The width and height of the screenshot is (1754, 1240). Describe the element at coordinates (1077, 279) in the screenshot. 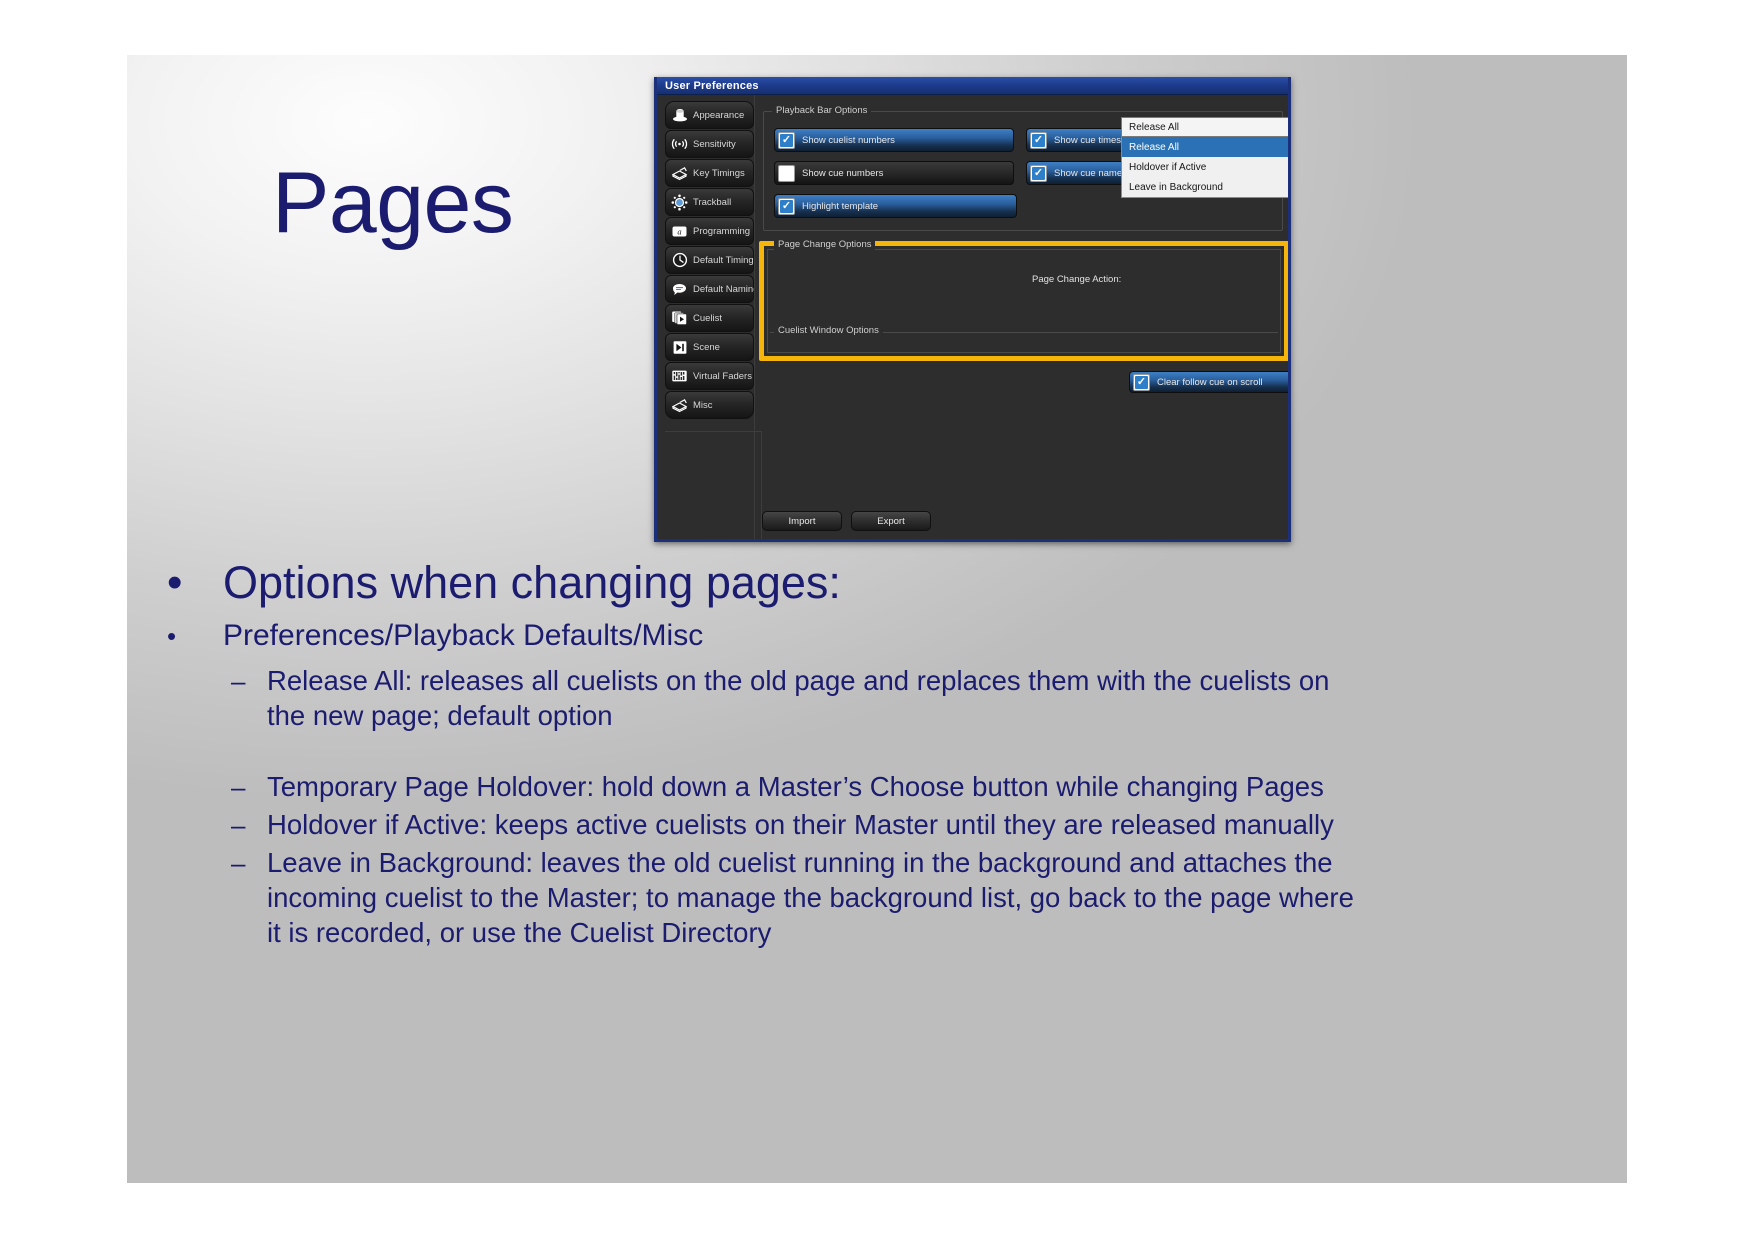

I see `page-change-action-label: Page Change Action:` at that location.